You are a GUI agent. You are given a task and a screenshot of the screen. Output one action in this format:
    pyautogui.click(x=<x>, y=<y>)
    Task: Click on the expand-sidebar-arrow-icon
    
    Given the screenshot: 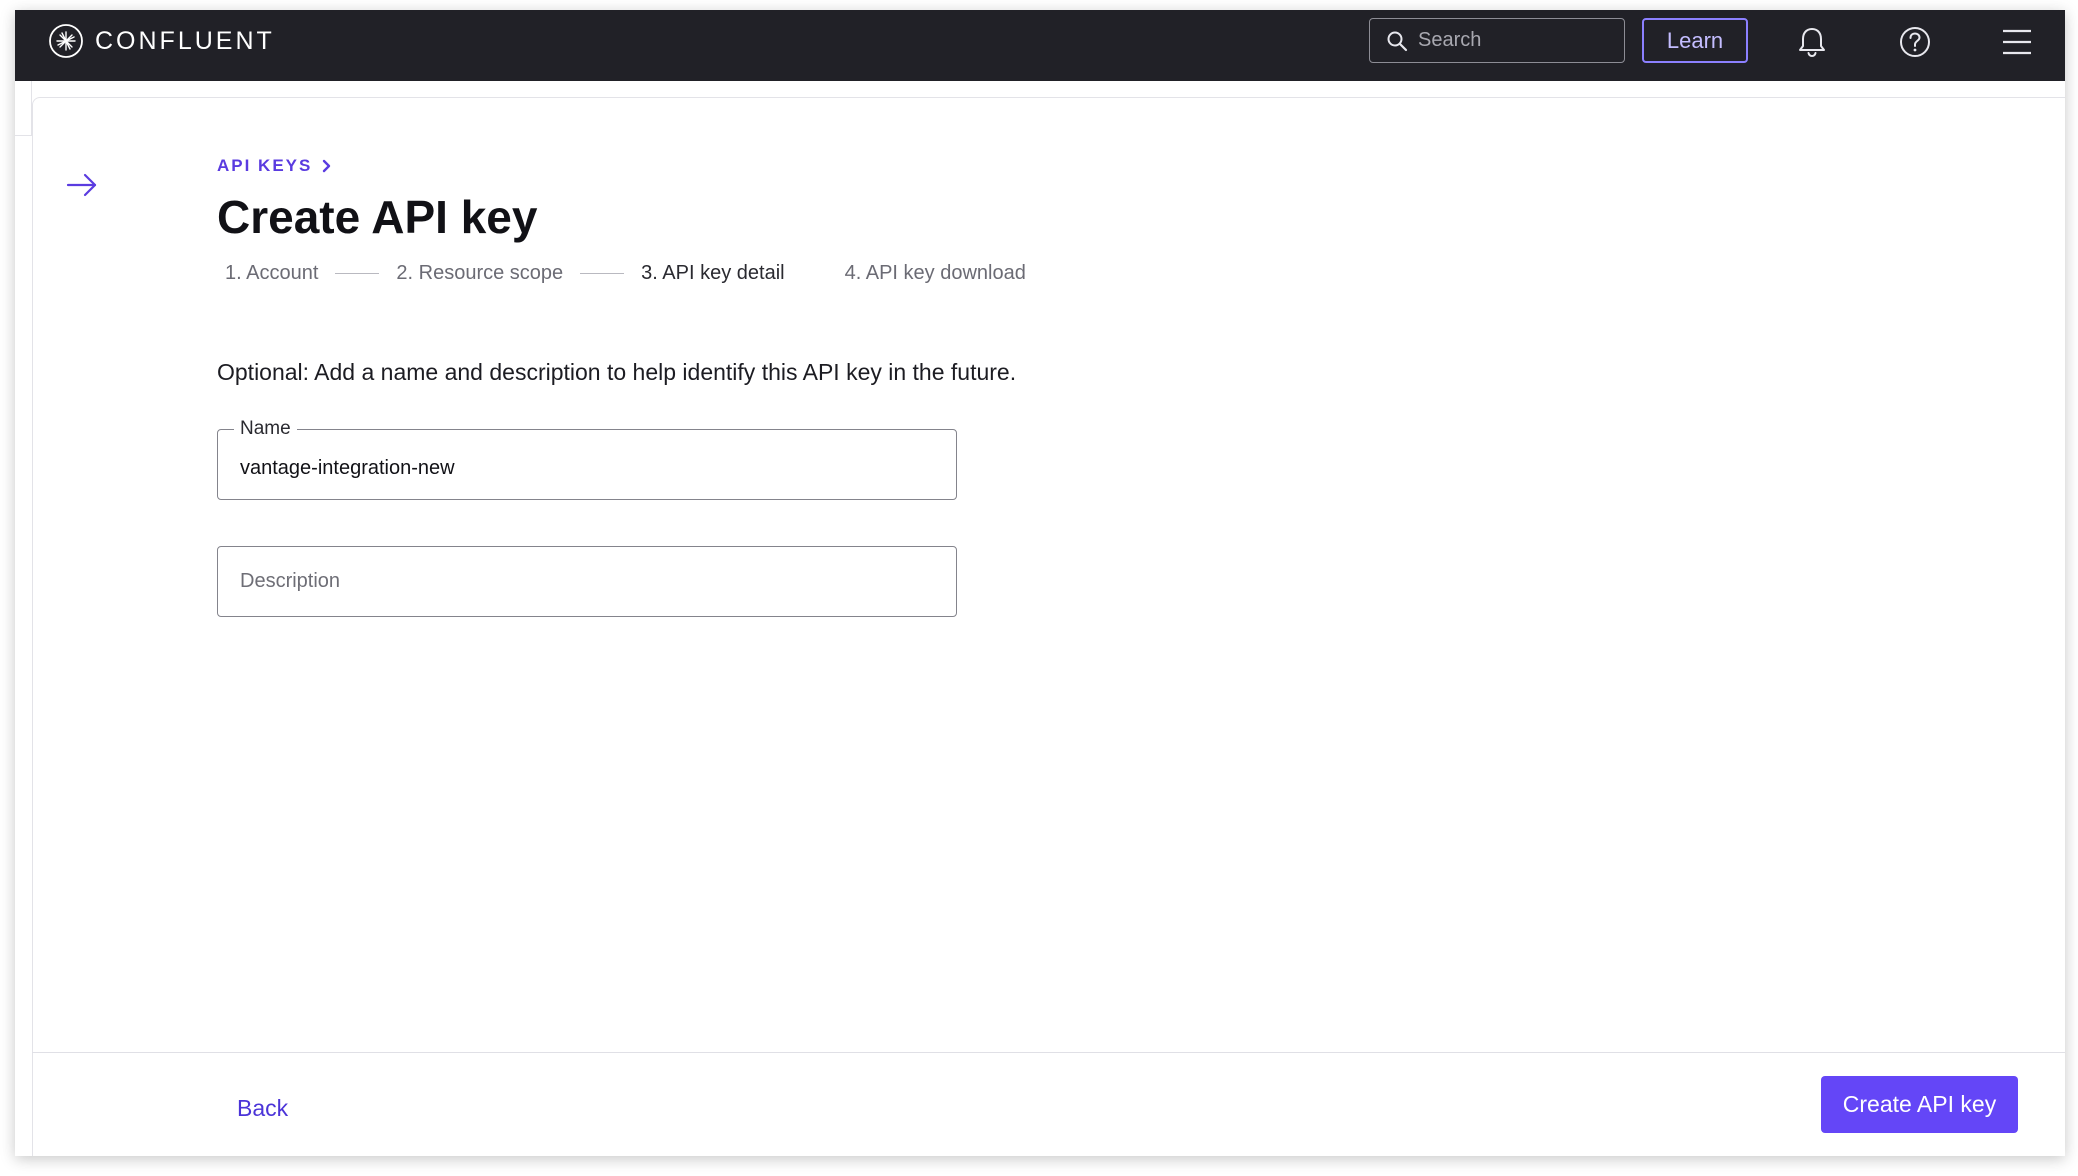 What is the action you would take?
    pyautogui.click(x=82, y=185)
    